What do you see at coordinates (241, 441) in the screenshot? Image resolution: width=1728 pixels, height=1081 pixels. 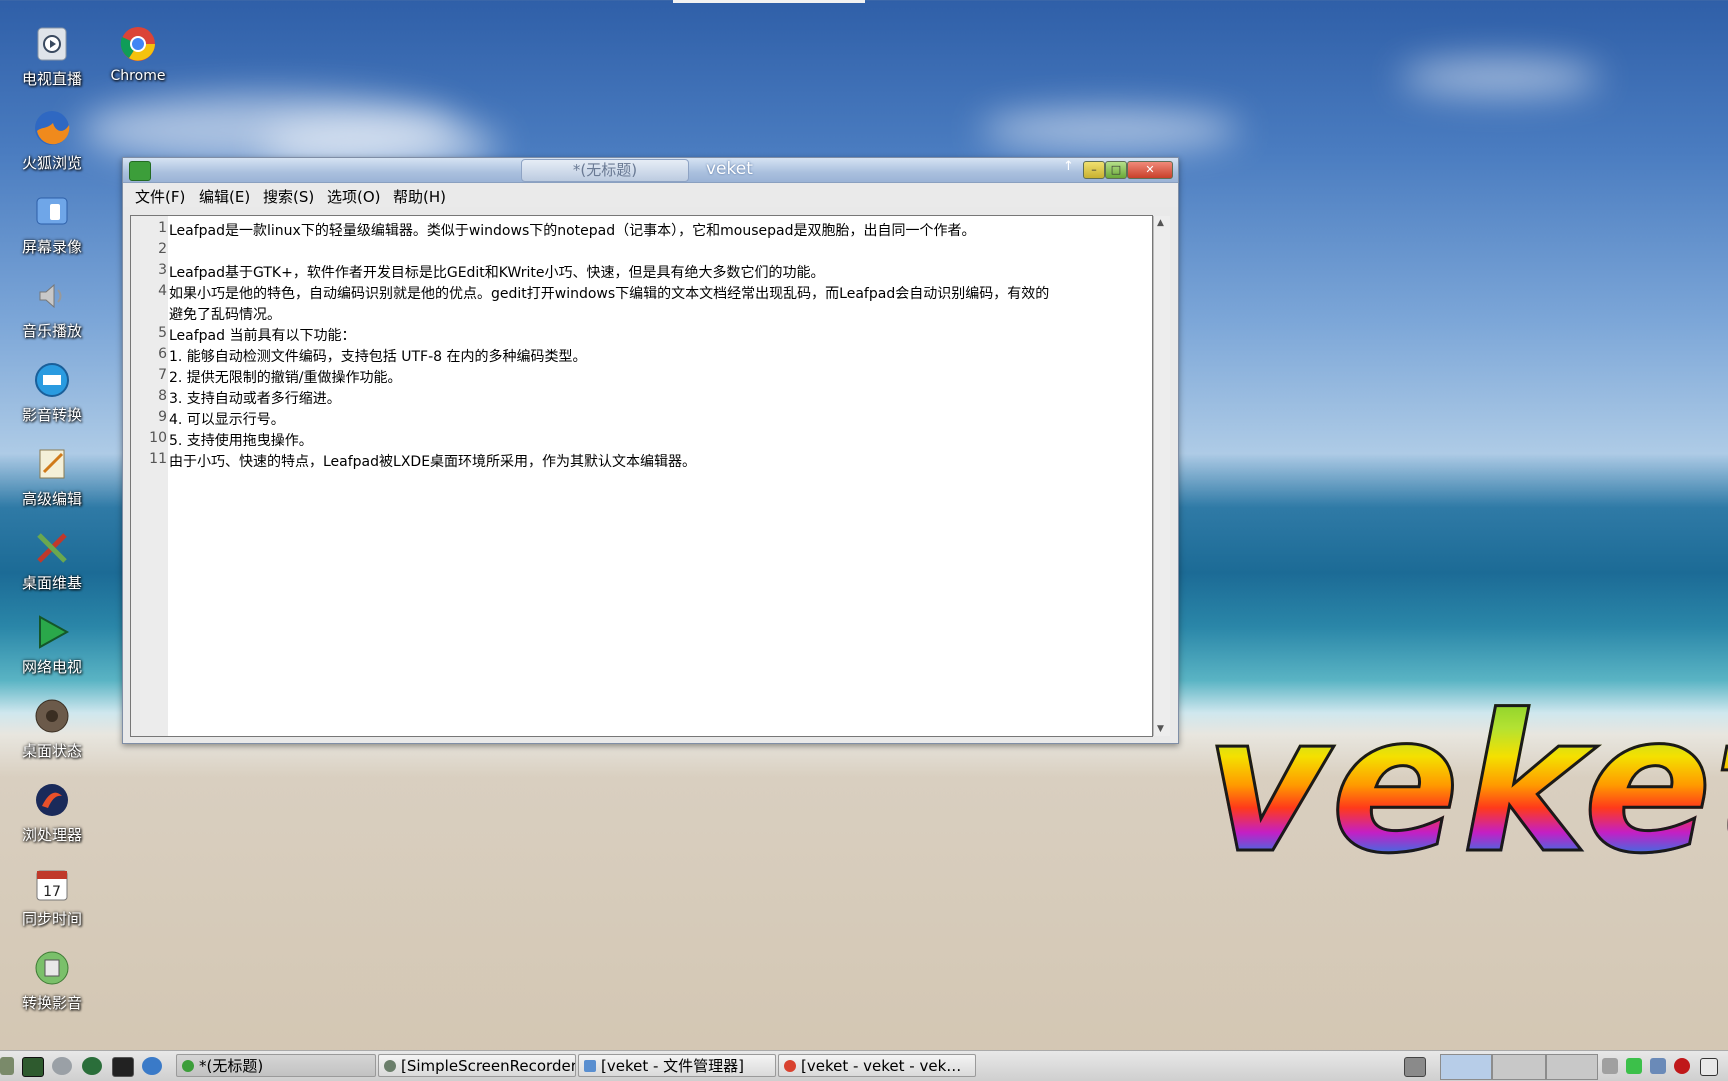 I see `text-line: 5. 支持使用拖曳操作。` at bounding box center [241, 441].